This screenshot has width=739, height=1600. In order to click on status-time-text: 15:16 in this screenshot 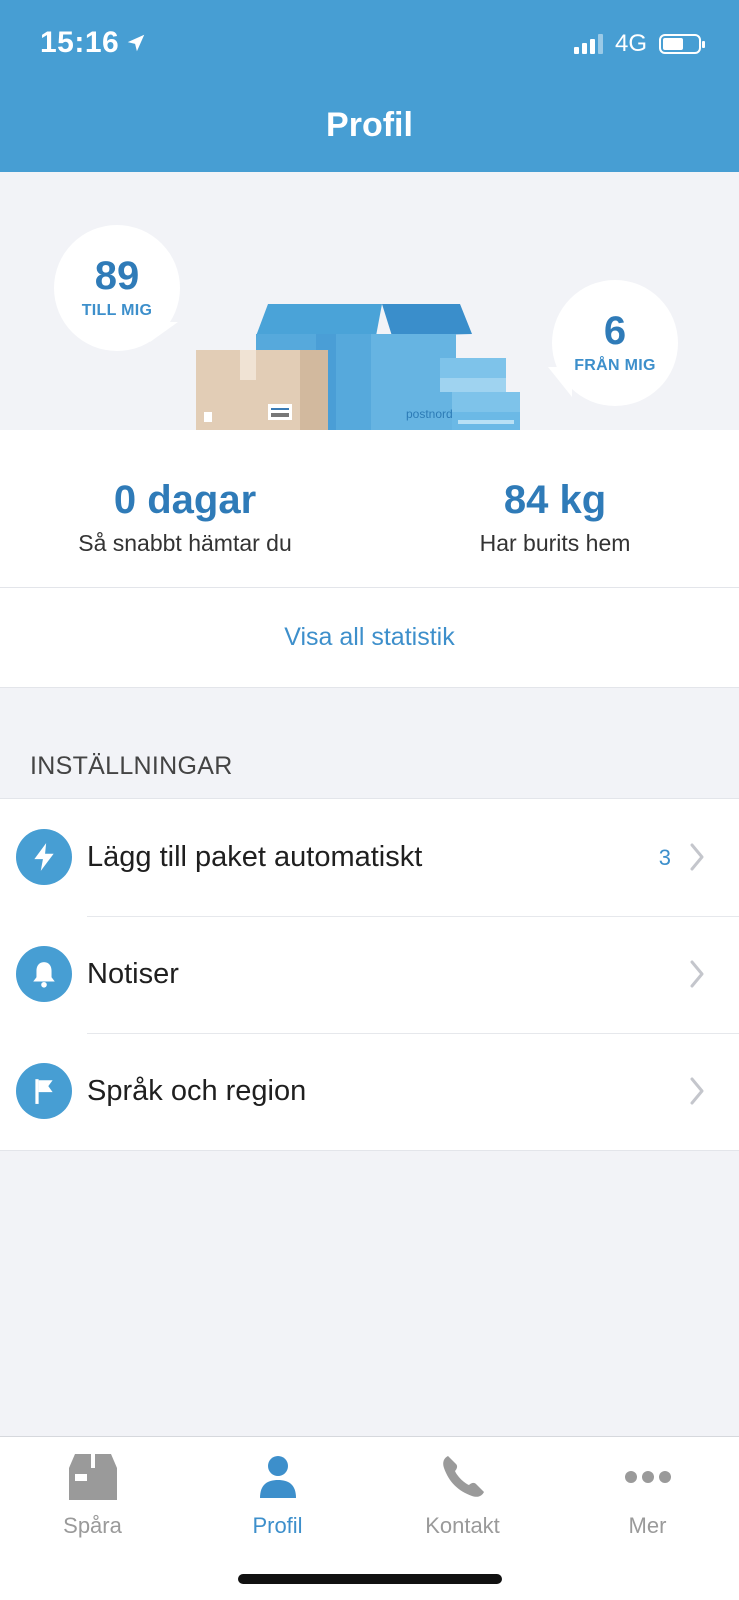, I will do `click(80, 42)`.